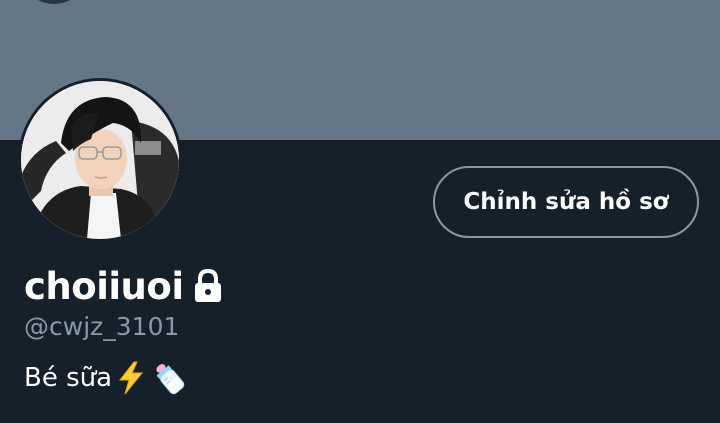 This screenshot has width=720, height=423. I want to click on back-button, so click(54, 2).